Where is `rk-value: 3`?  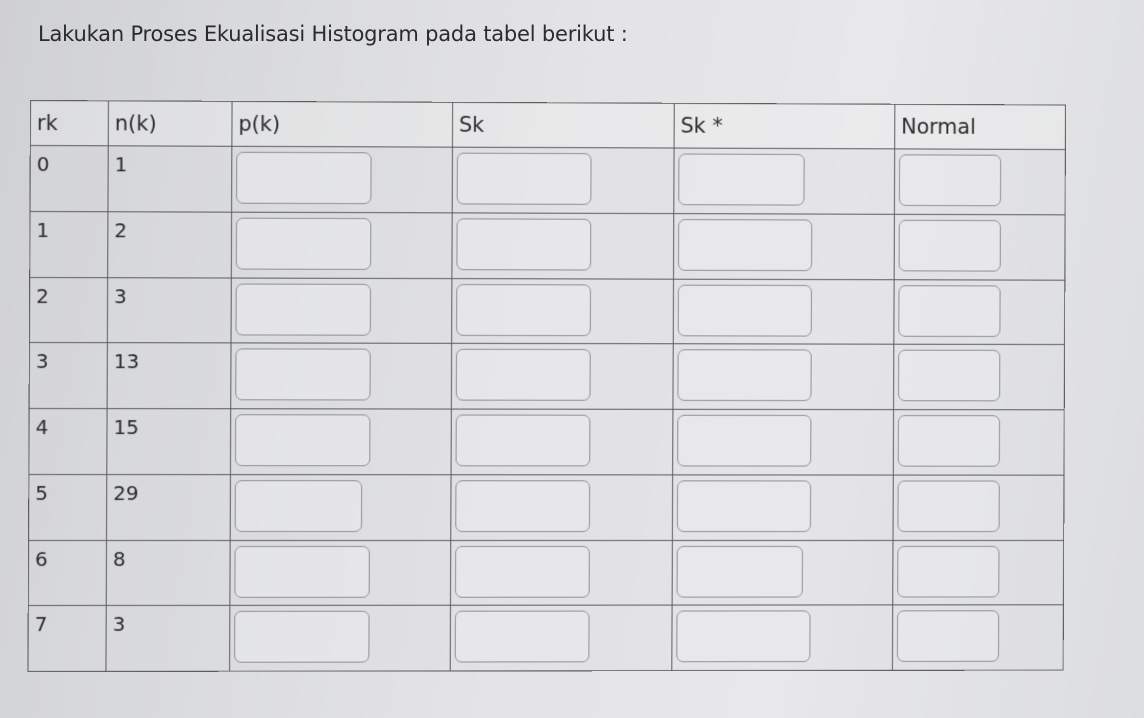 rk-value: 3 is located at coordinates (42, 361).